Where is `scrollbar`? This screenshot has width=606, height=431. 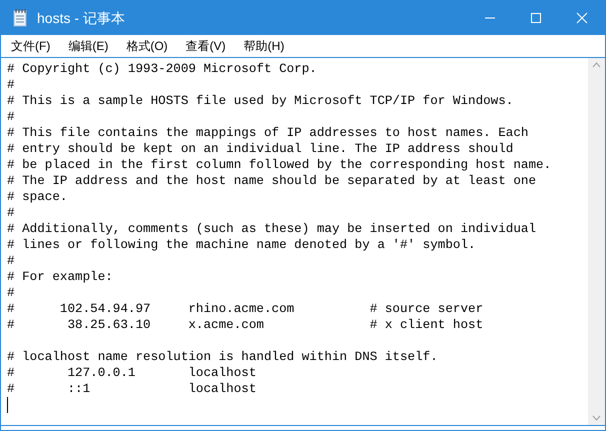
scrollbar is located at coordinates (596, 241).